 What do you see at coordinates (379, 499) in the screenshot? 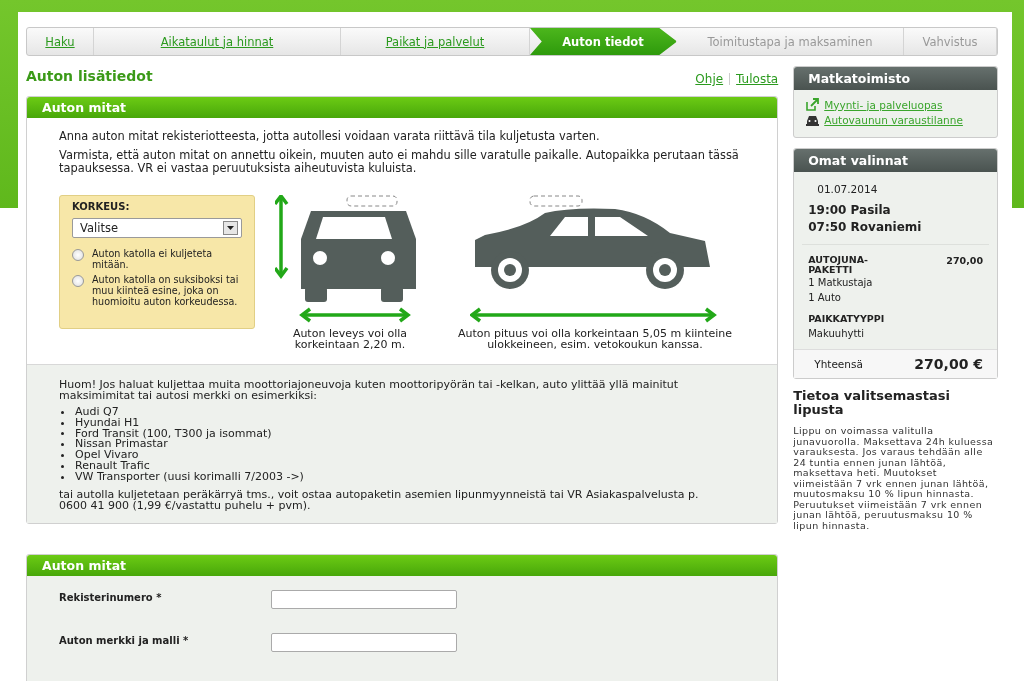
I see `paragraph: tai autolla kuljetetaan peräkärryä tms., voit ostaa autopaketin asemien lipunmyynneistä tai VR Asiakaspalvelusta p. 0600 41 900 (1,99 €/vastattu puhelu + pvm).` at bounding box center [379, 499].